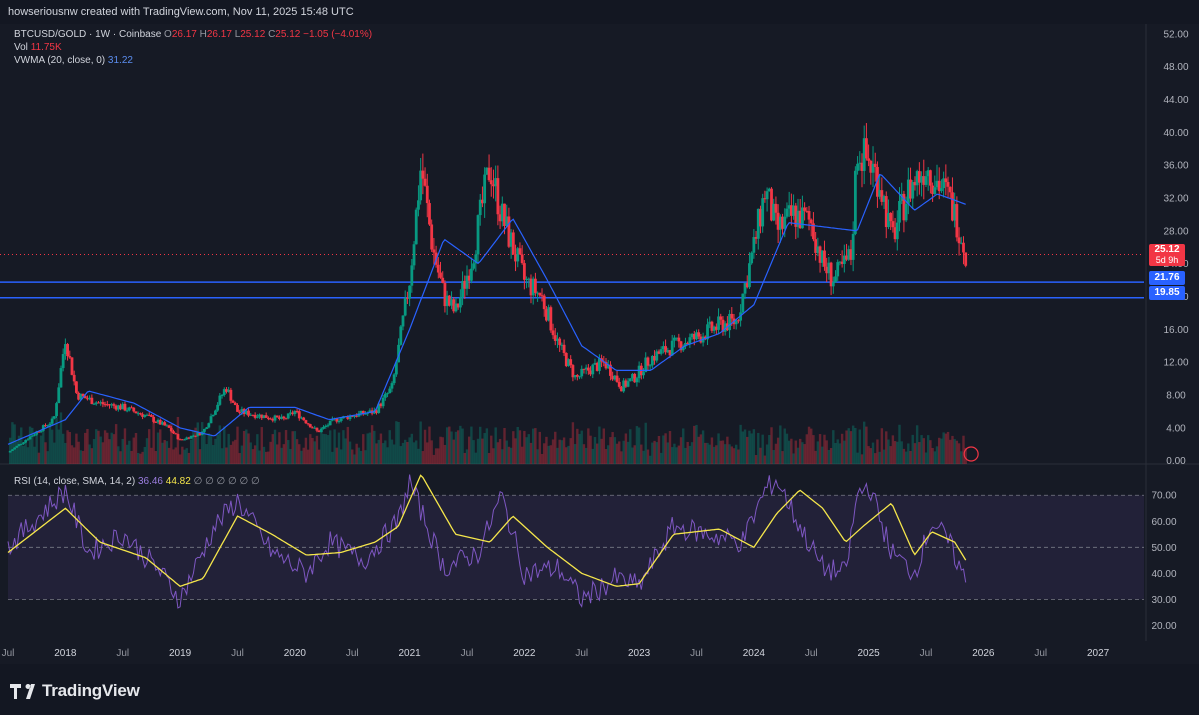 Image resolution: width=1199 pixels, height=715 pixels. What do you see at coordinates (1163, 626) in the screenshot?
I see `rsi-tick-20.00: 20.00` at bounding box center [1163, 626].